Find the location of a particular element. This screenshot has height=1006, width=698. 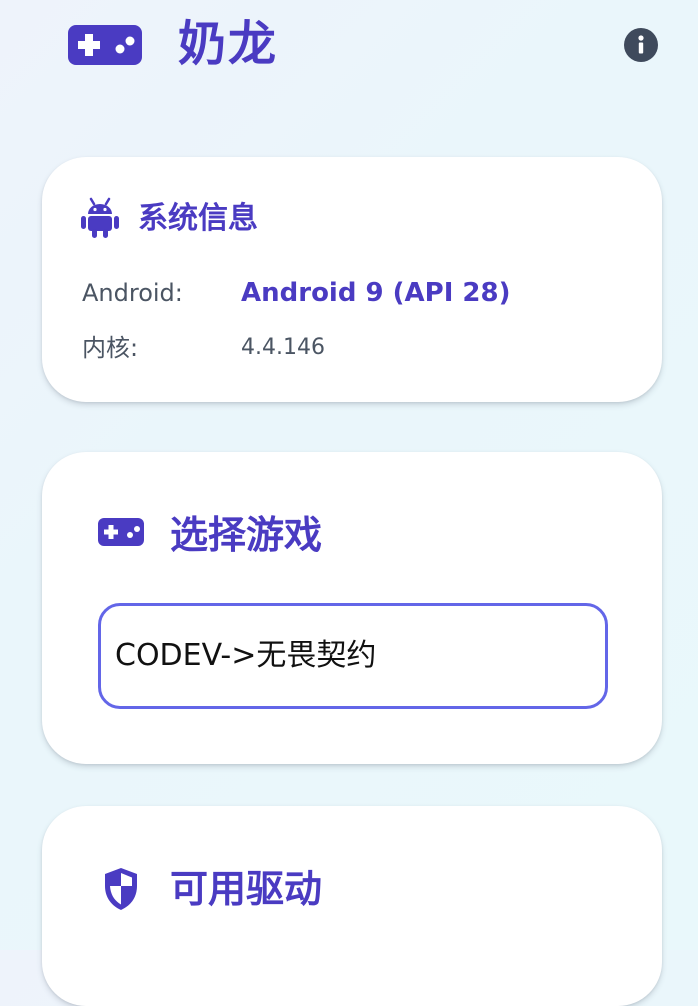

info-icon is located at coordinates (641, 44).